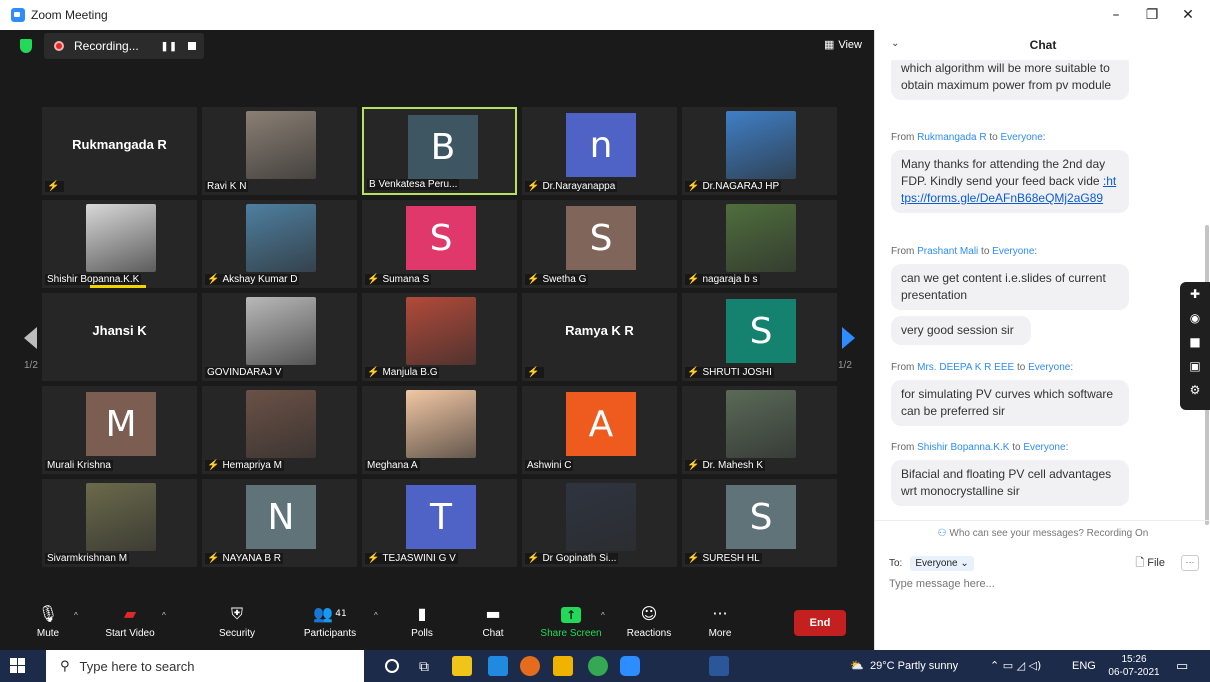 This screenshot has height=682, width=1210. I want to click on participant-tile: S ⚡ Sumana S, so click(439, 244).